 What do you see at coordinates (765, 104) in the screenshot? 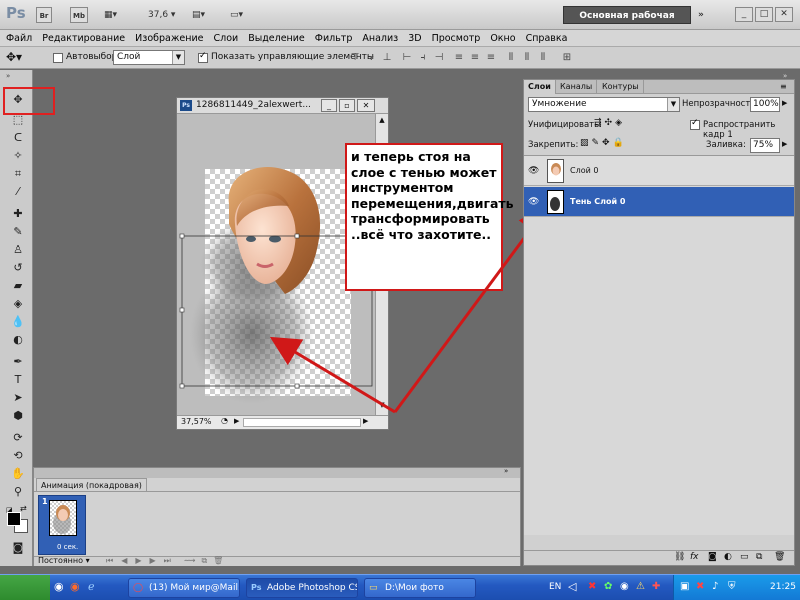
I see `opacity-field: 100%` at bounding box center [765, 104].